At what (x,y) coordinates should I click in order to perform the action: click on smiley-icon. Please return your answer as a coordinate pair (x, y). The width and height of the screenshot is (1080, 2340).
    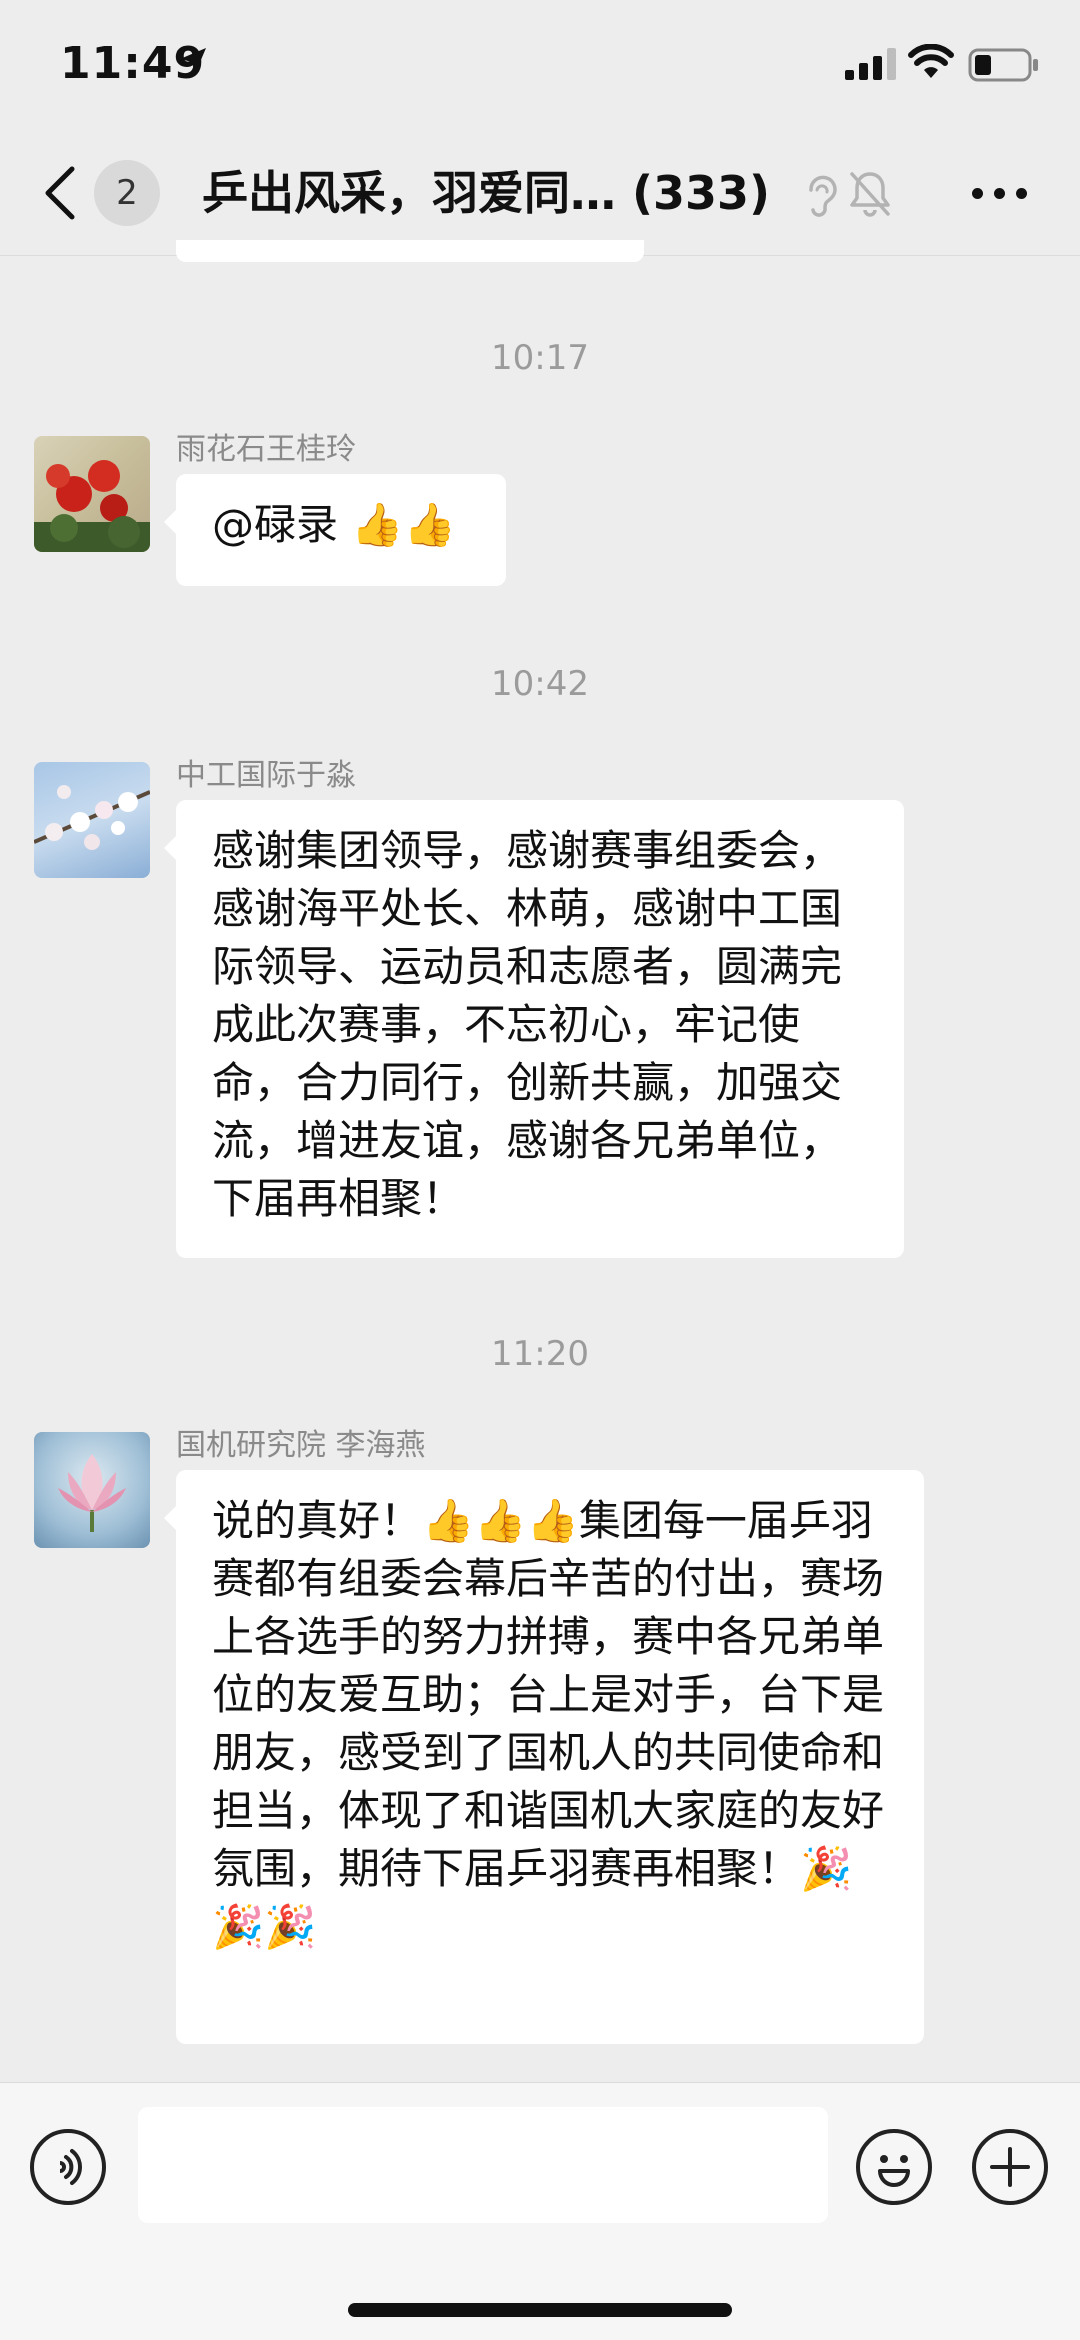
    Looking at the image, I should click on (894, 2171).